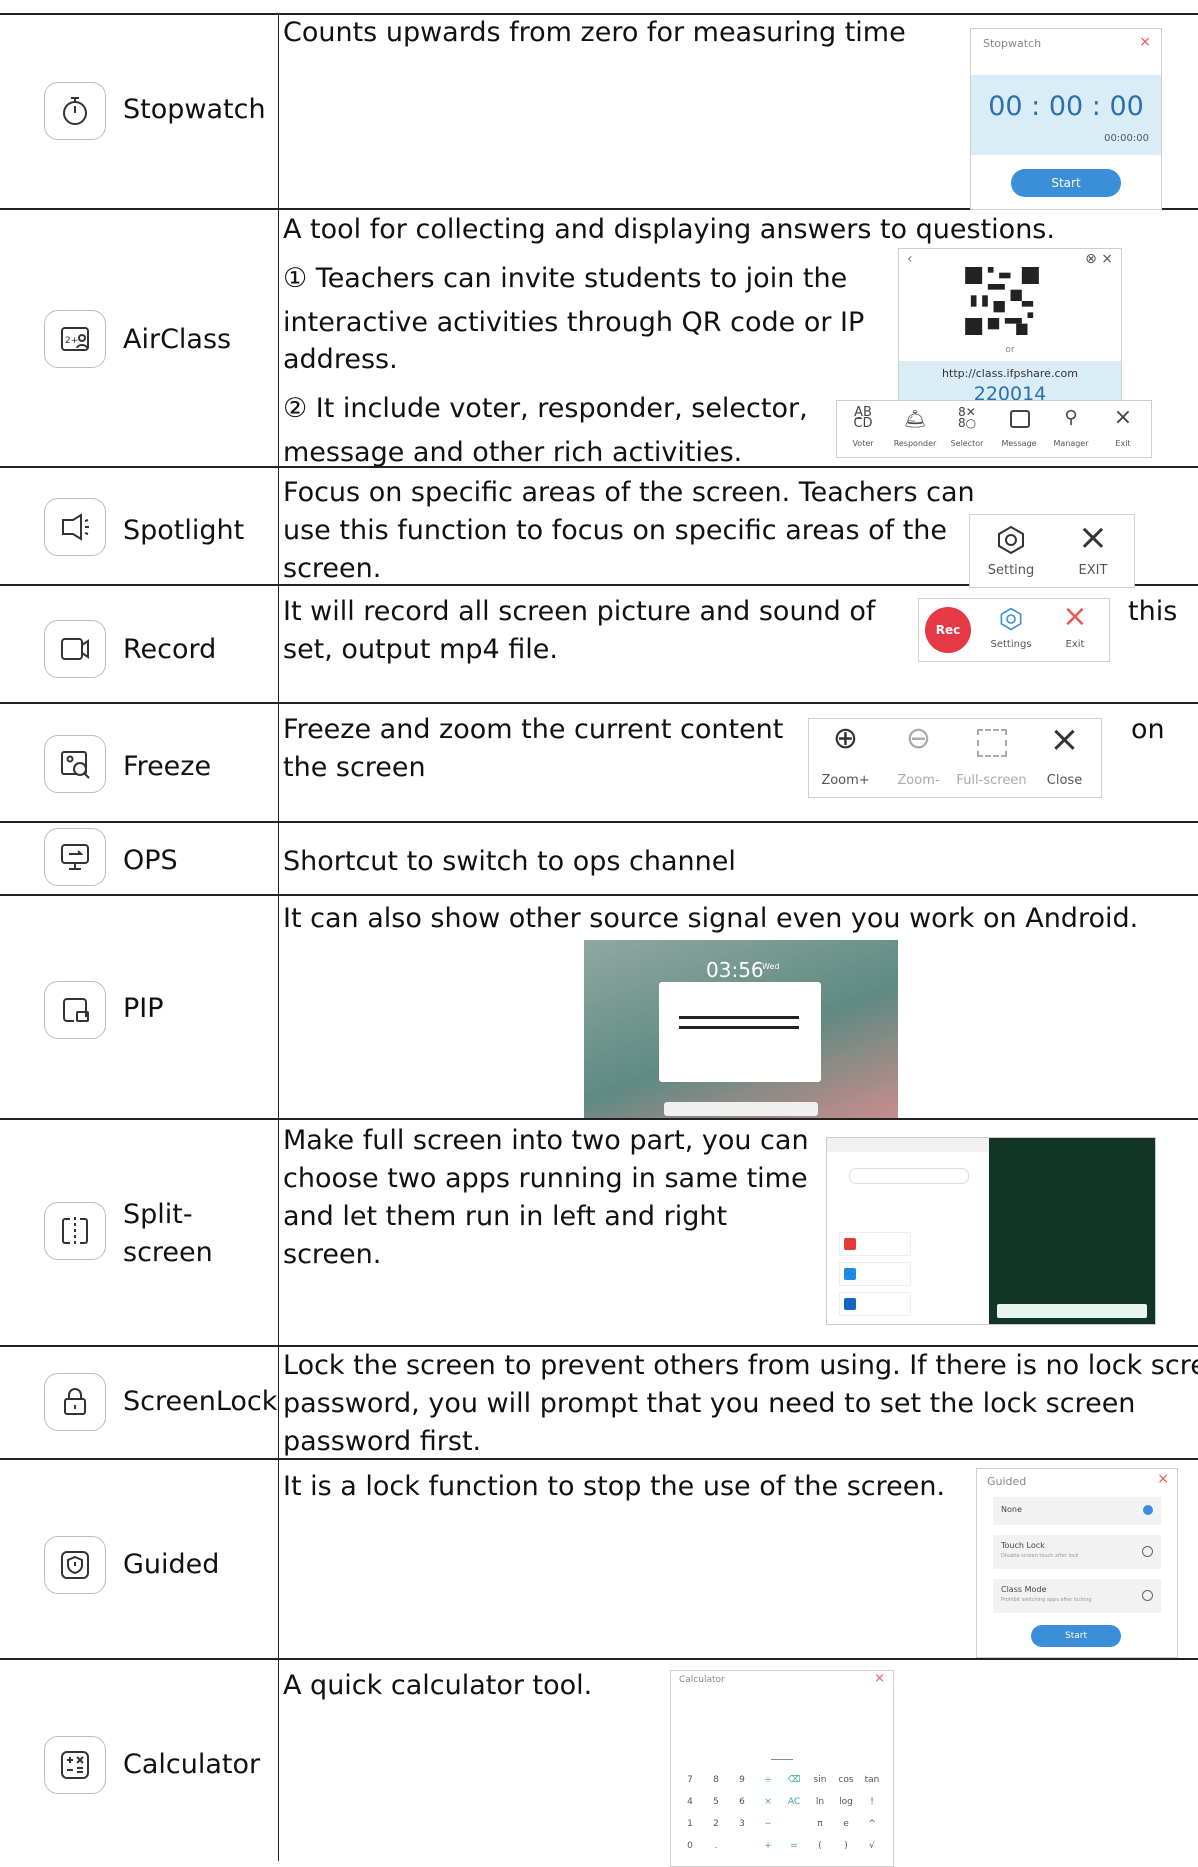  I want to click on close-icon: ×, so click(1064, 739).